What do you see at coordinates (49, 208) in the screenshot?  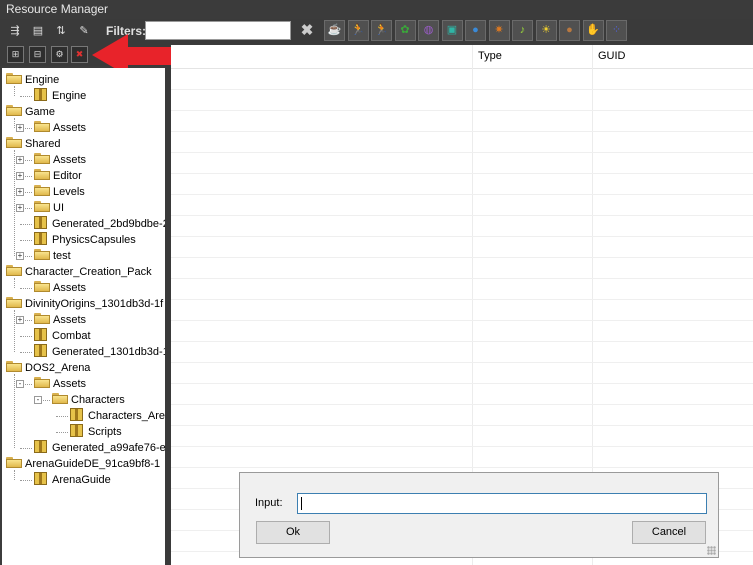 I see `tree-folder-node: UI` at bounding box center [49, 208].